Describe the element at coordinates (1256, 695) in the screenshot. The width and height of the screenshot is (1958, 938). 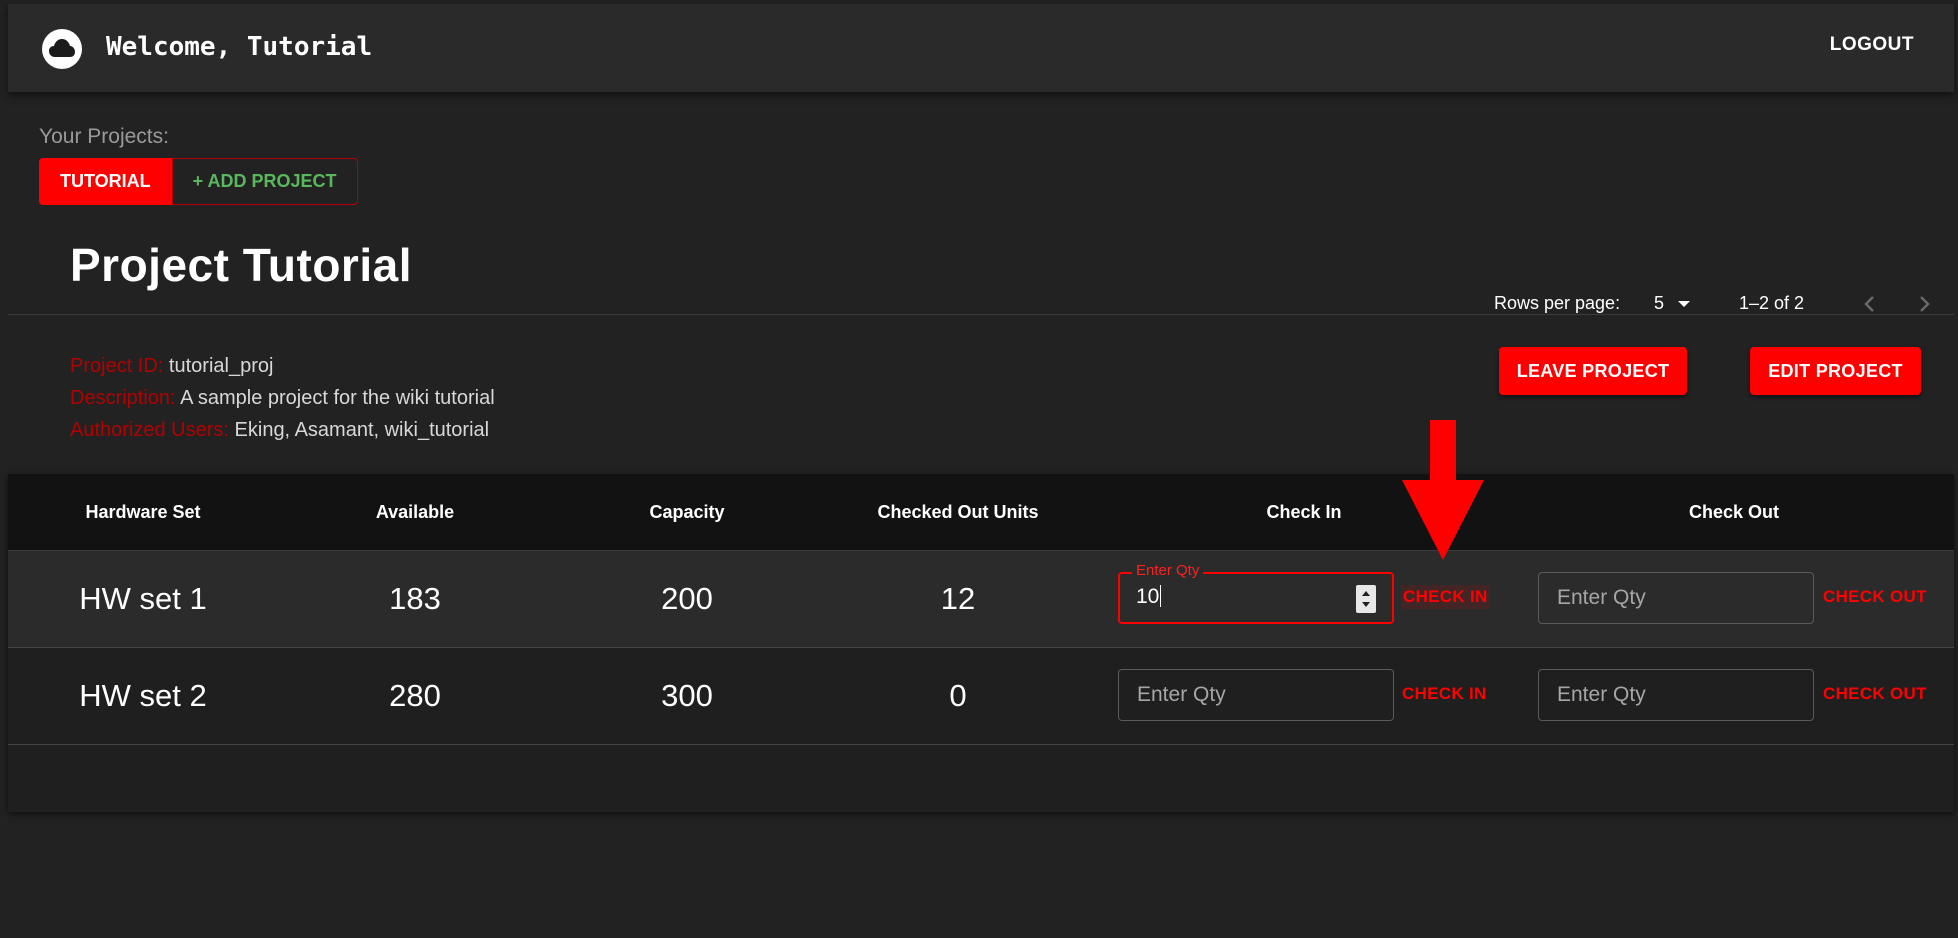
I see `check-in-qty-input: Enter Qty` at that location.